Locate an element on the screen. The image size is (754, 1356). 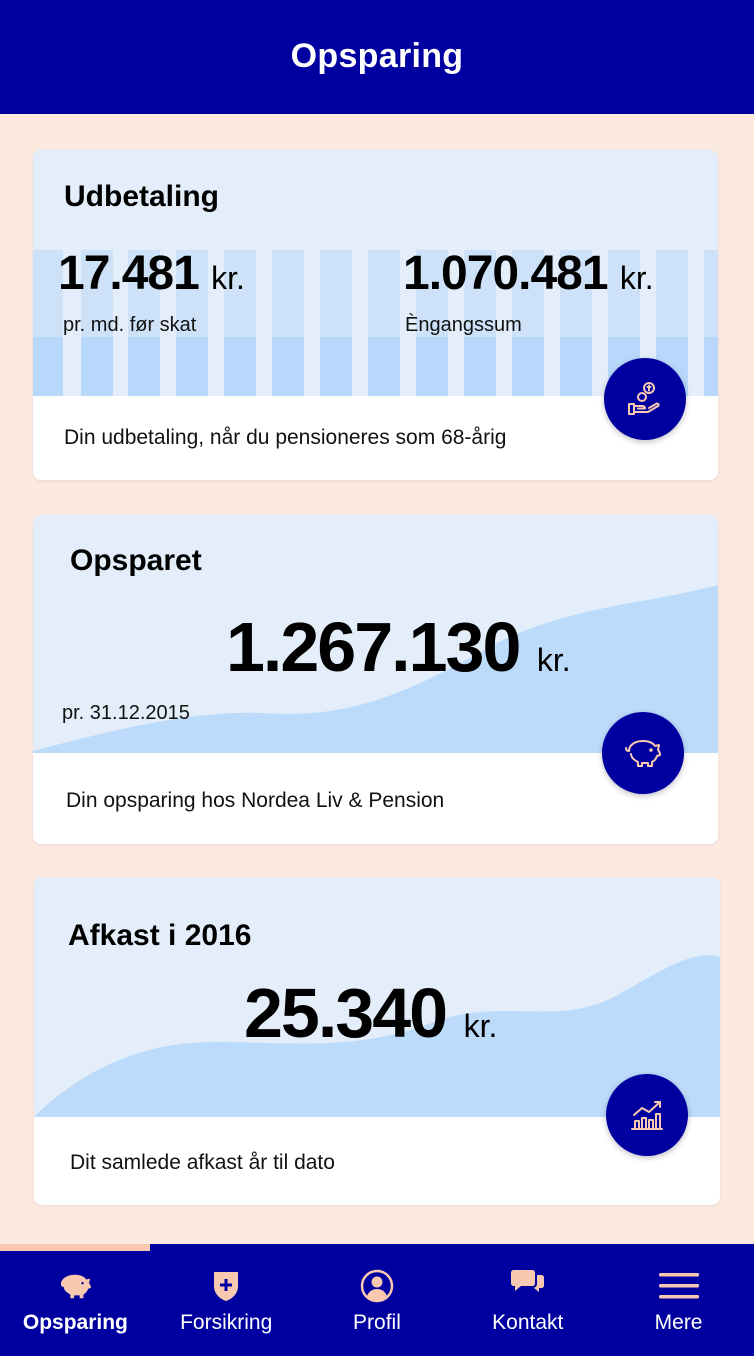
savings-title: Opsparet is located at coordinates (136, 560).